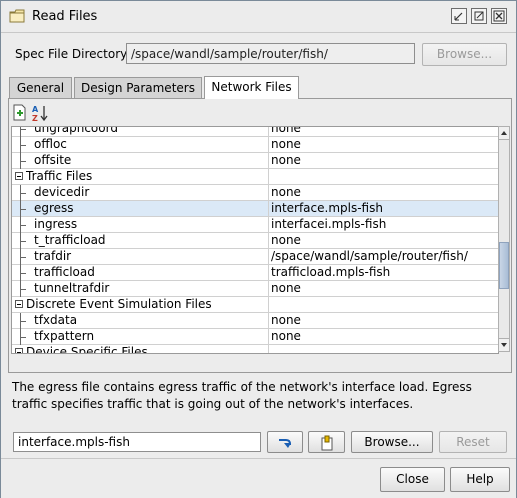 This screenshot has height=498, width=517. I want to click on reset-button: Reset, so click(473, 442).